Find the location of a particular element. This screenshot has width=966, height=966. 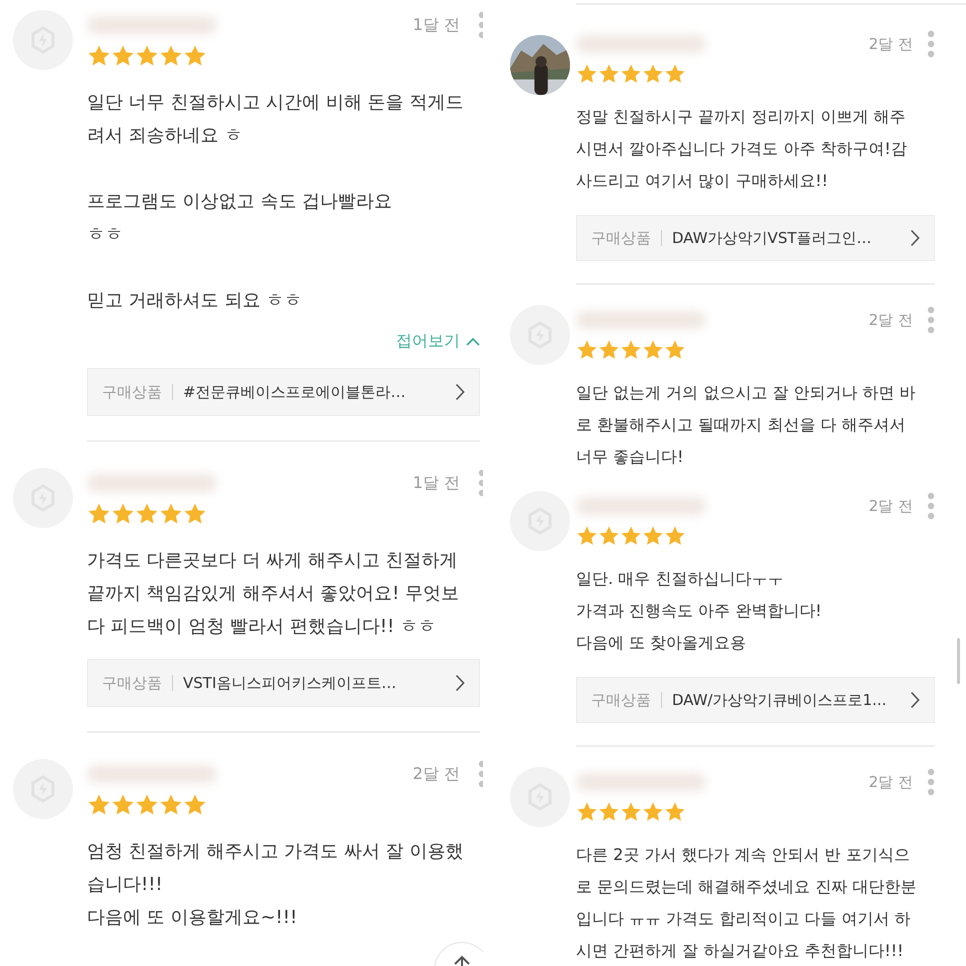

review-text: 일단. 매우 친절하십니다ㅜㅜ 가격과 진행속도 아주 완벽합니다! 다음에 또 찾아올게요용 is located at coordinates (699, 611).